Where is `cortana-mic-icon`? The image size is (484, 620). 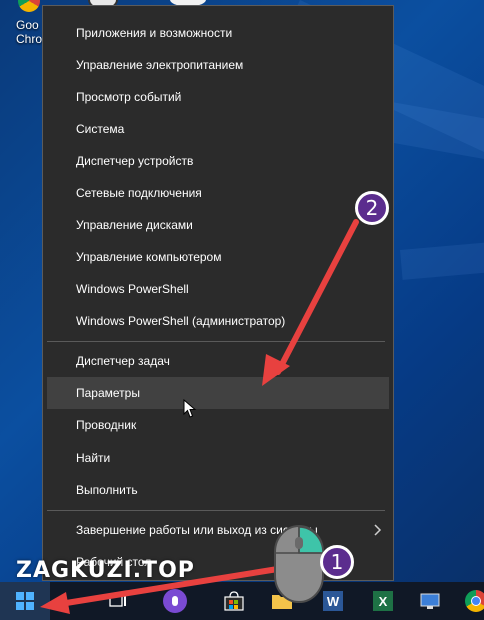
cortana-mic-icon is located at coordinates (175, 601).